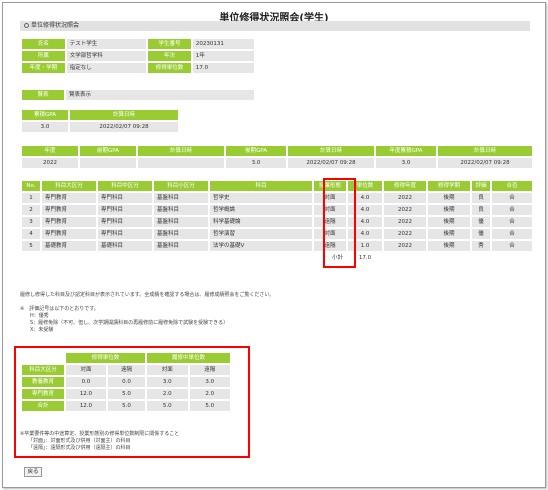 Image resolution: width=548 pixels, height=490 pixels. What do you see at coordinates (261, 210) in the screenshot?
I see `course-subject: 哲学概論` at bounding box center [261, 210].